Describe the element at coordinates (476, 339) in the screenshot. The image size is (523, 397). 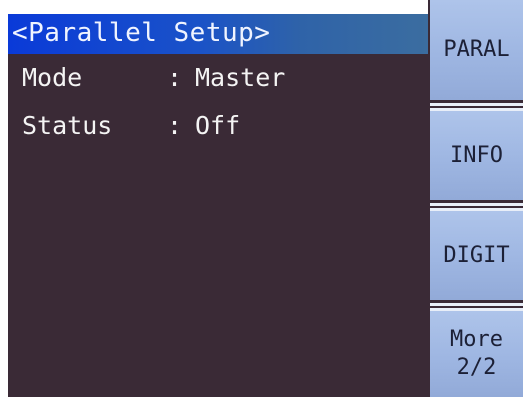
I see `softkey-label: More` at that location.